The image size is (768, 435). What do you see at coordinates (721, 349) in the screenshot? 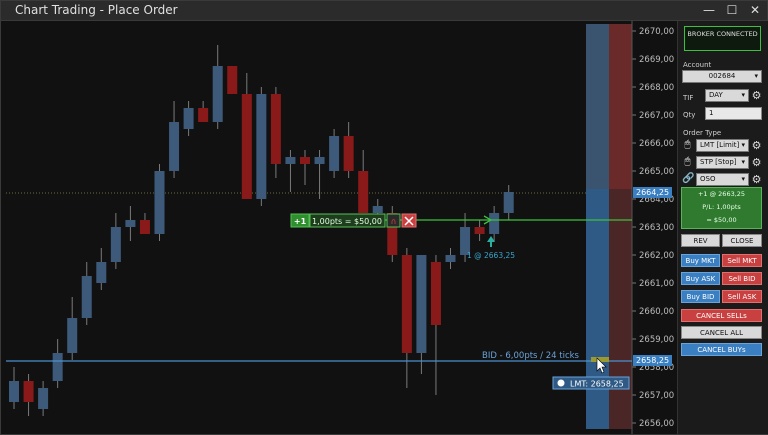
I see `cancel-buys-button: CANCEL BUYs` at bounding box center [721, 349].